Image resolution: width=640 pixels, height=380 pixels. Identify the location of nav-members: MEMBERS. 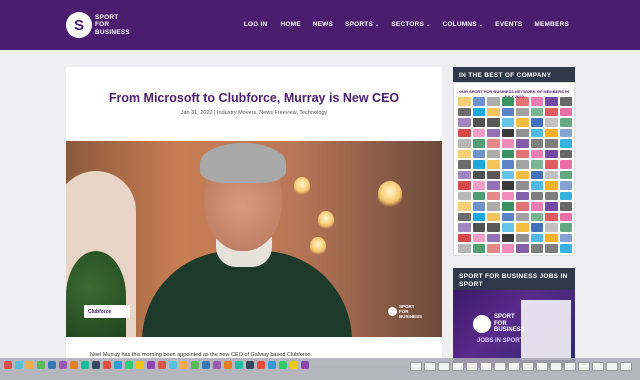
(551, 24).